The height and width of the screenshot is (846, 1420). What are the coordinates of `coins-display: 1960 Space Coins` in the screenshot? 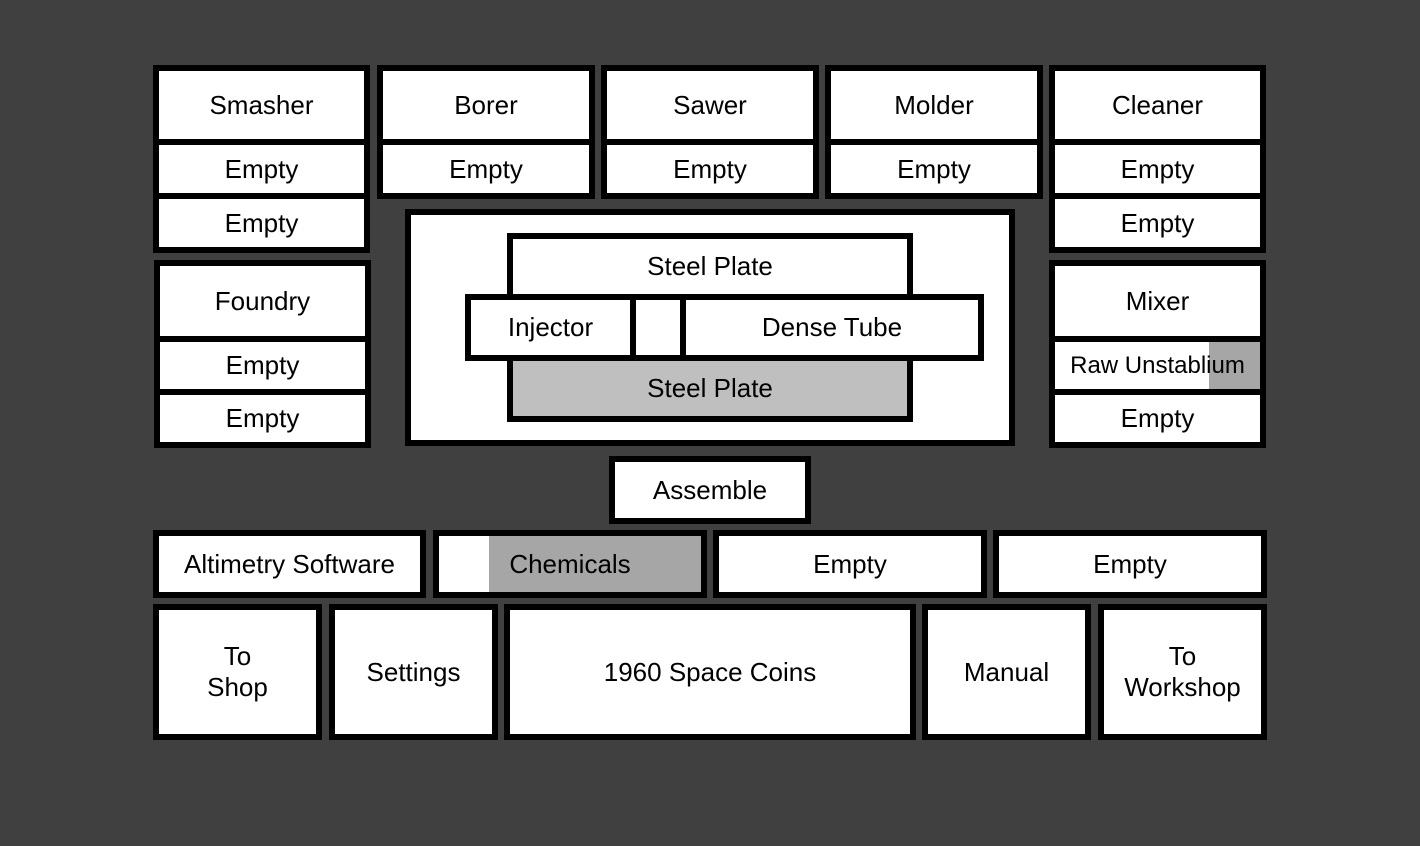 It's located at (710, 672).